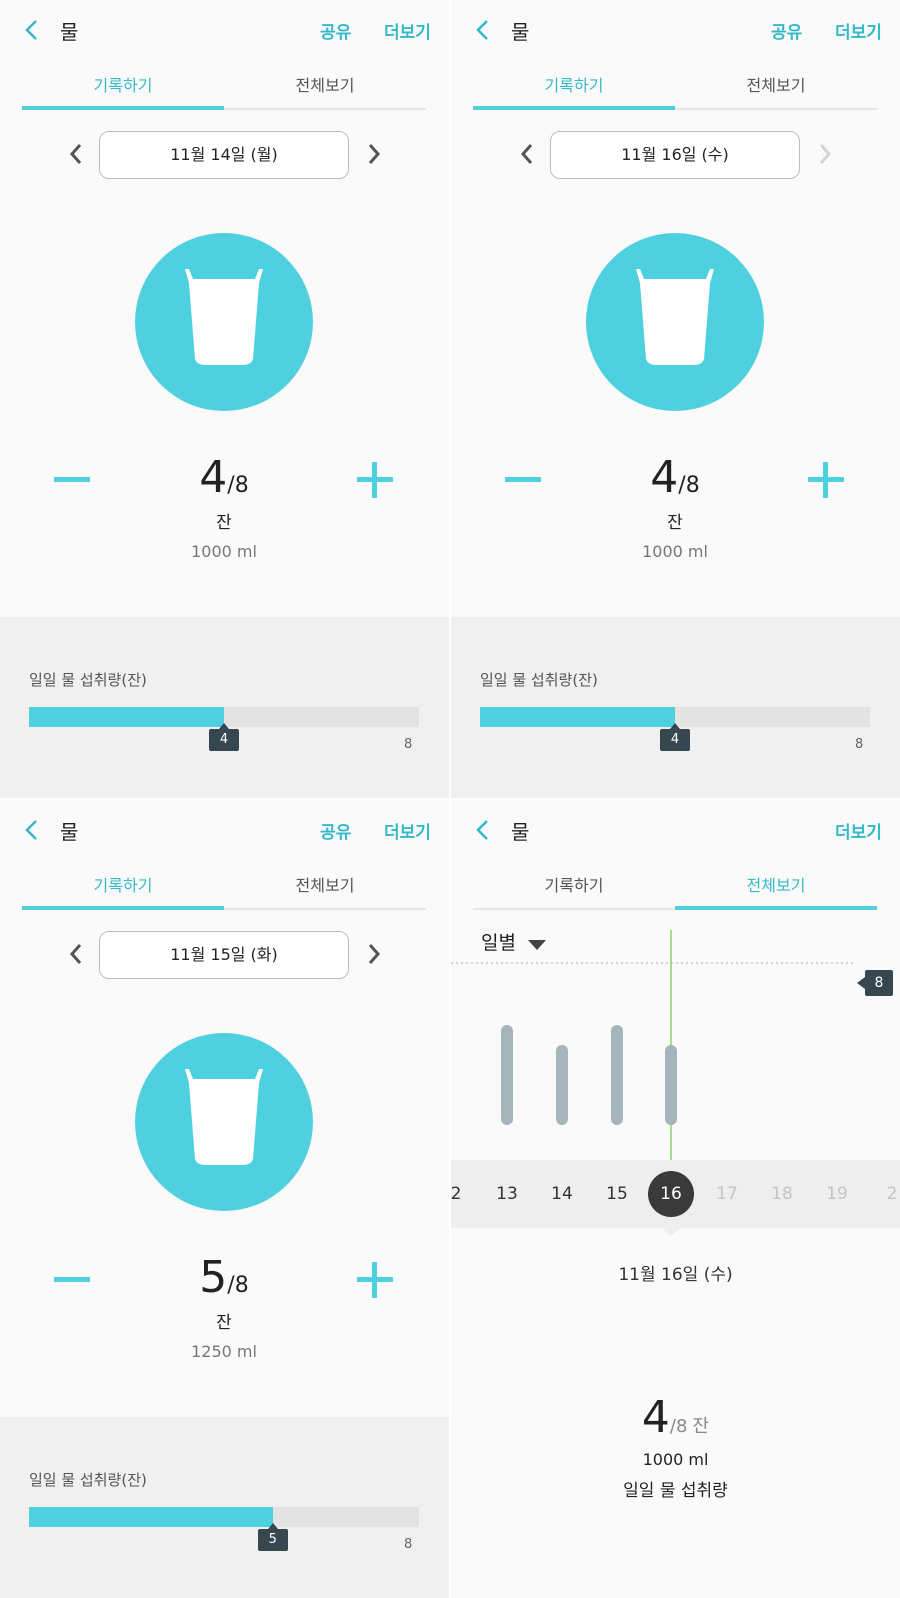 This screenshot has width=900, height=1598. I want to click on day-item: 17, so click(727, 1194).